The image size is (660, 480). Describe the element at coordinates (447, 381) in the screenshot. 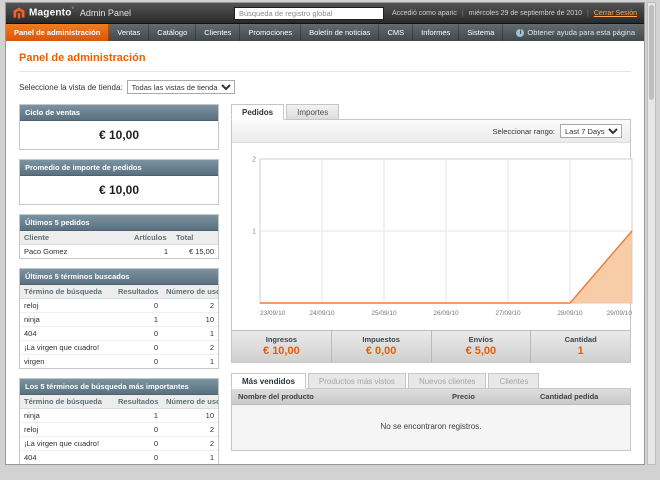

I see `tab-new-customers: Nuevos clientes` at that location.